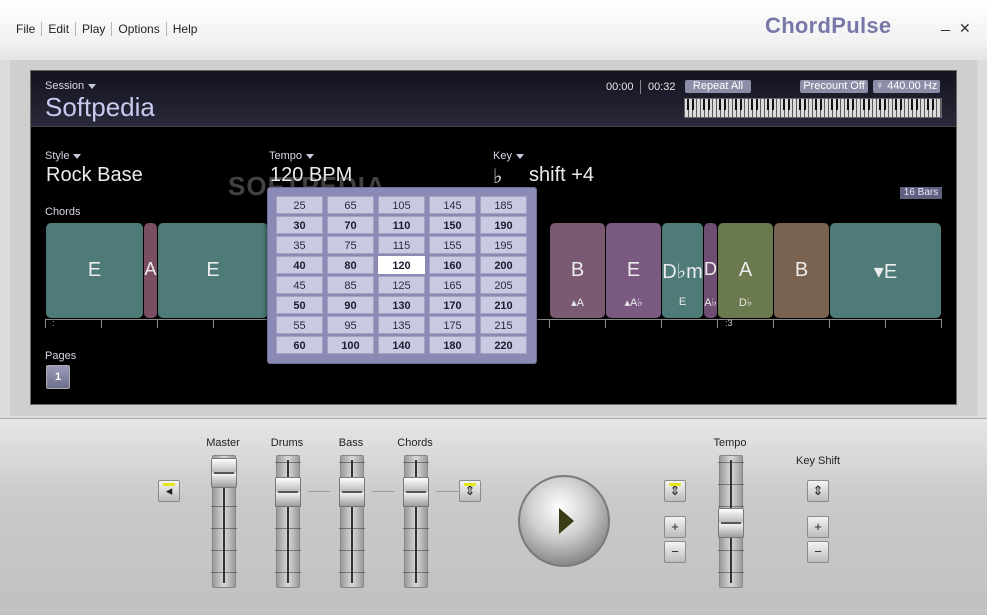  I want to click on chord-block: E ▴A♭, so click(633, 270).